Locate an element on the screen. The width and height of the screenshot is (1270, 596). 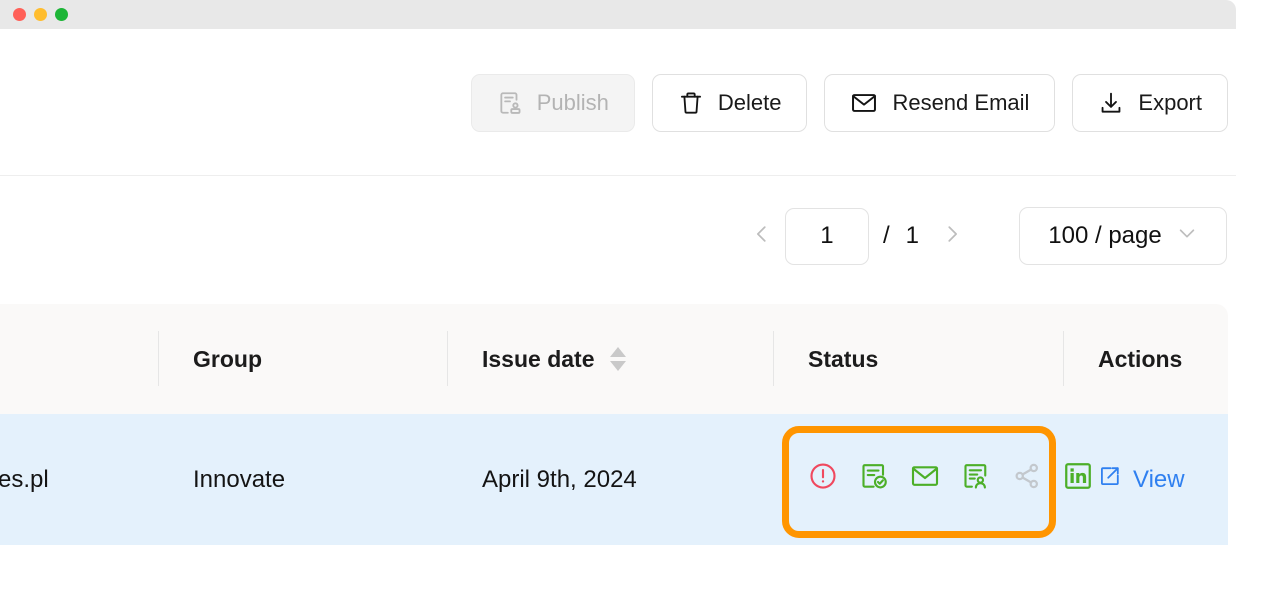
recipient-email-truncated: es.pl is located at coordinates (24, 479).